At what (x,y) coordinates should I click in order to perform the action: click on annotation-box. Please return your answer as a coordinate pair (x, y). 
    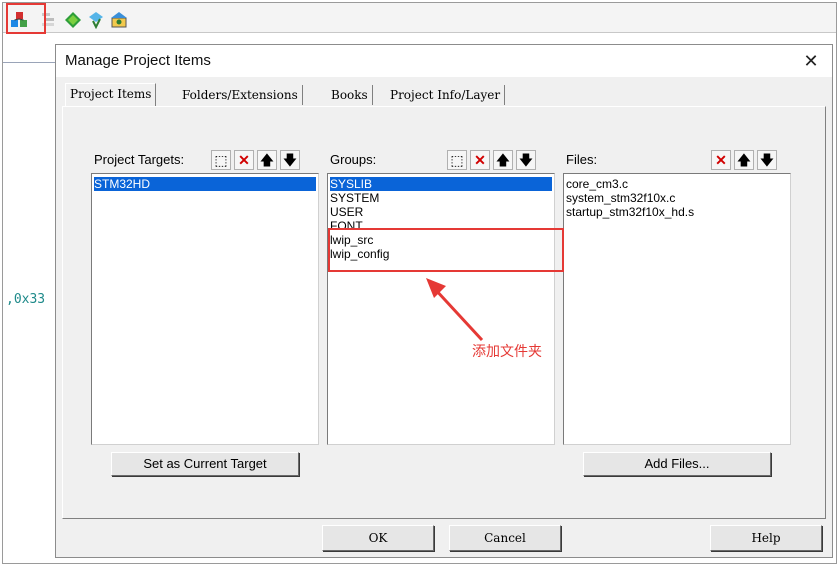
    Looking at the image, I should click on (446, 250).